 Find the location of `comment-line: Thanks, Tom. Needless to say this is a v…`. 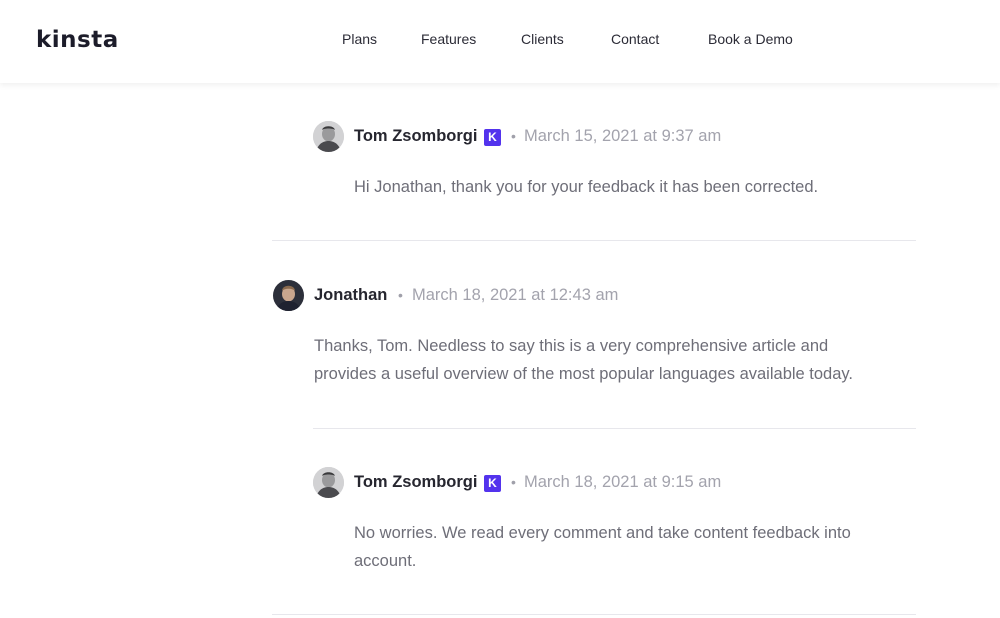

comment-line: Thanks, Tom. Needless to say this is a v… is located at coordinates (571, 346).